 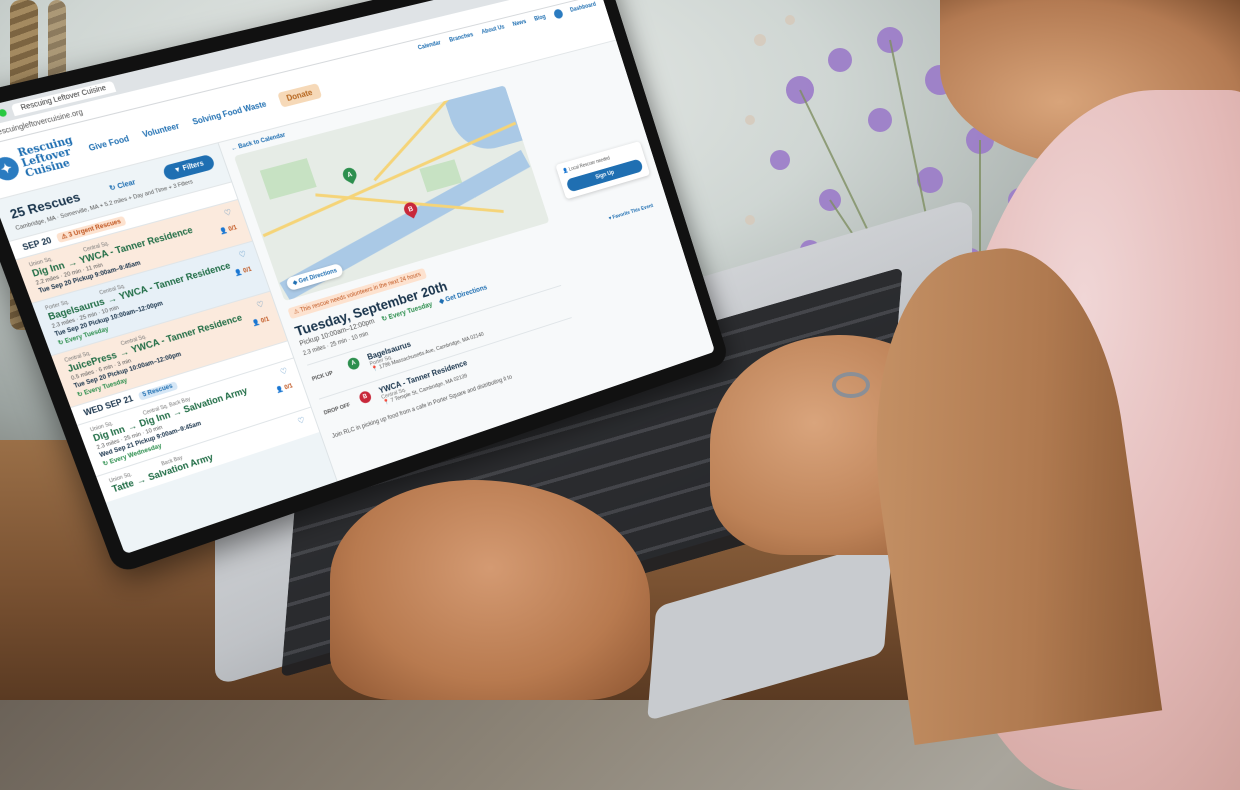 I want to click on donate-button: Donate, so click(x=299, y=95).